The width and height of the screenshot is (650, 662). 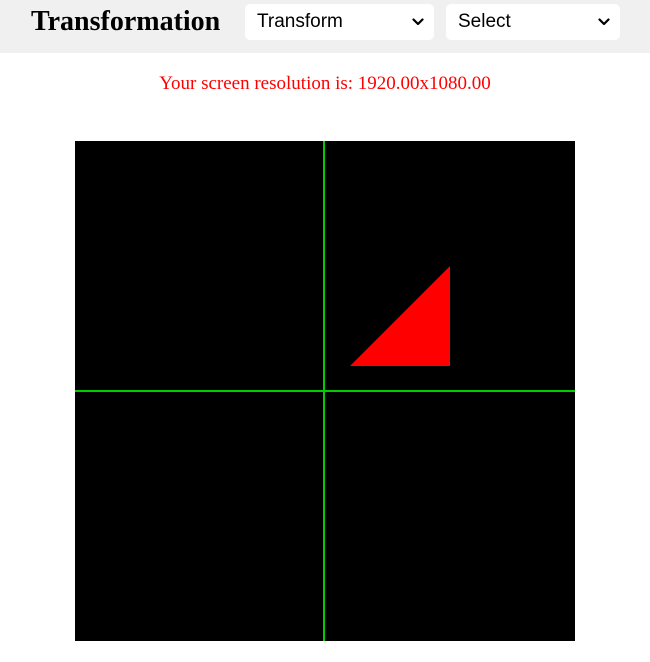 I want to click on top-bar: Transformation Transform Select, so click(x=325, y=26).